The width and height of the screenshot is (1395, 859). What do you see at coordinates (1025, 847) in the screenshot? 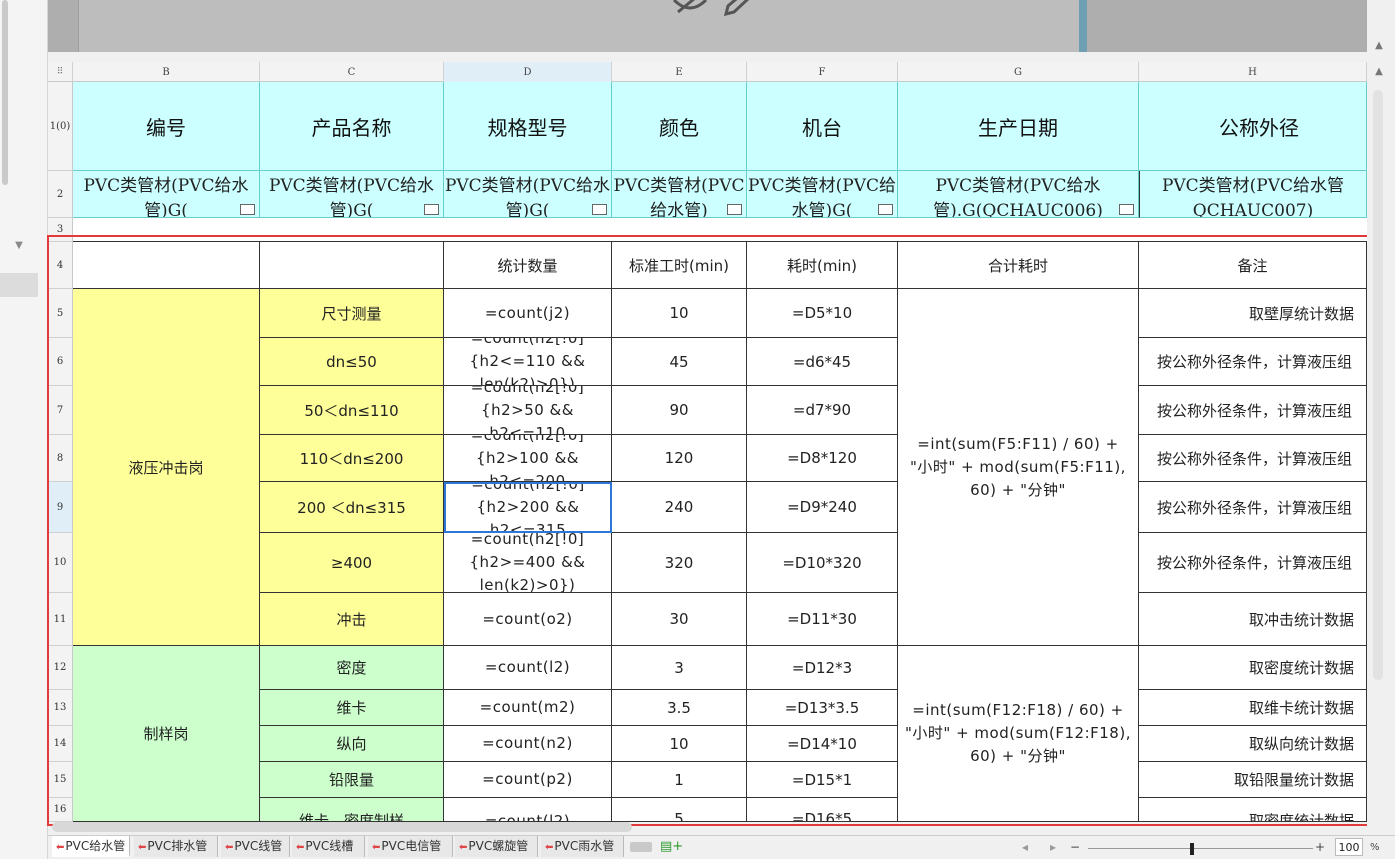
I see `page-prev-icon: ◂` at bounding box center [1025, 847].